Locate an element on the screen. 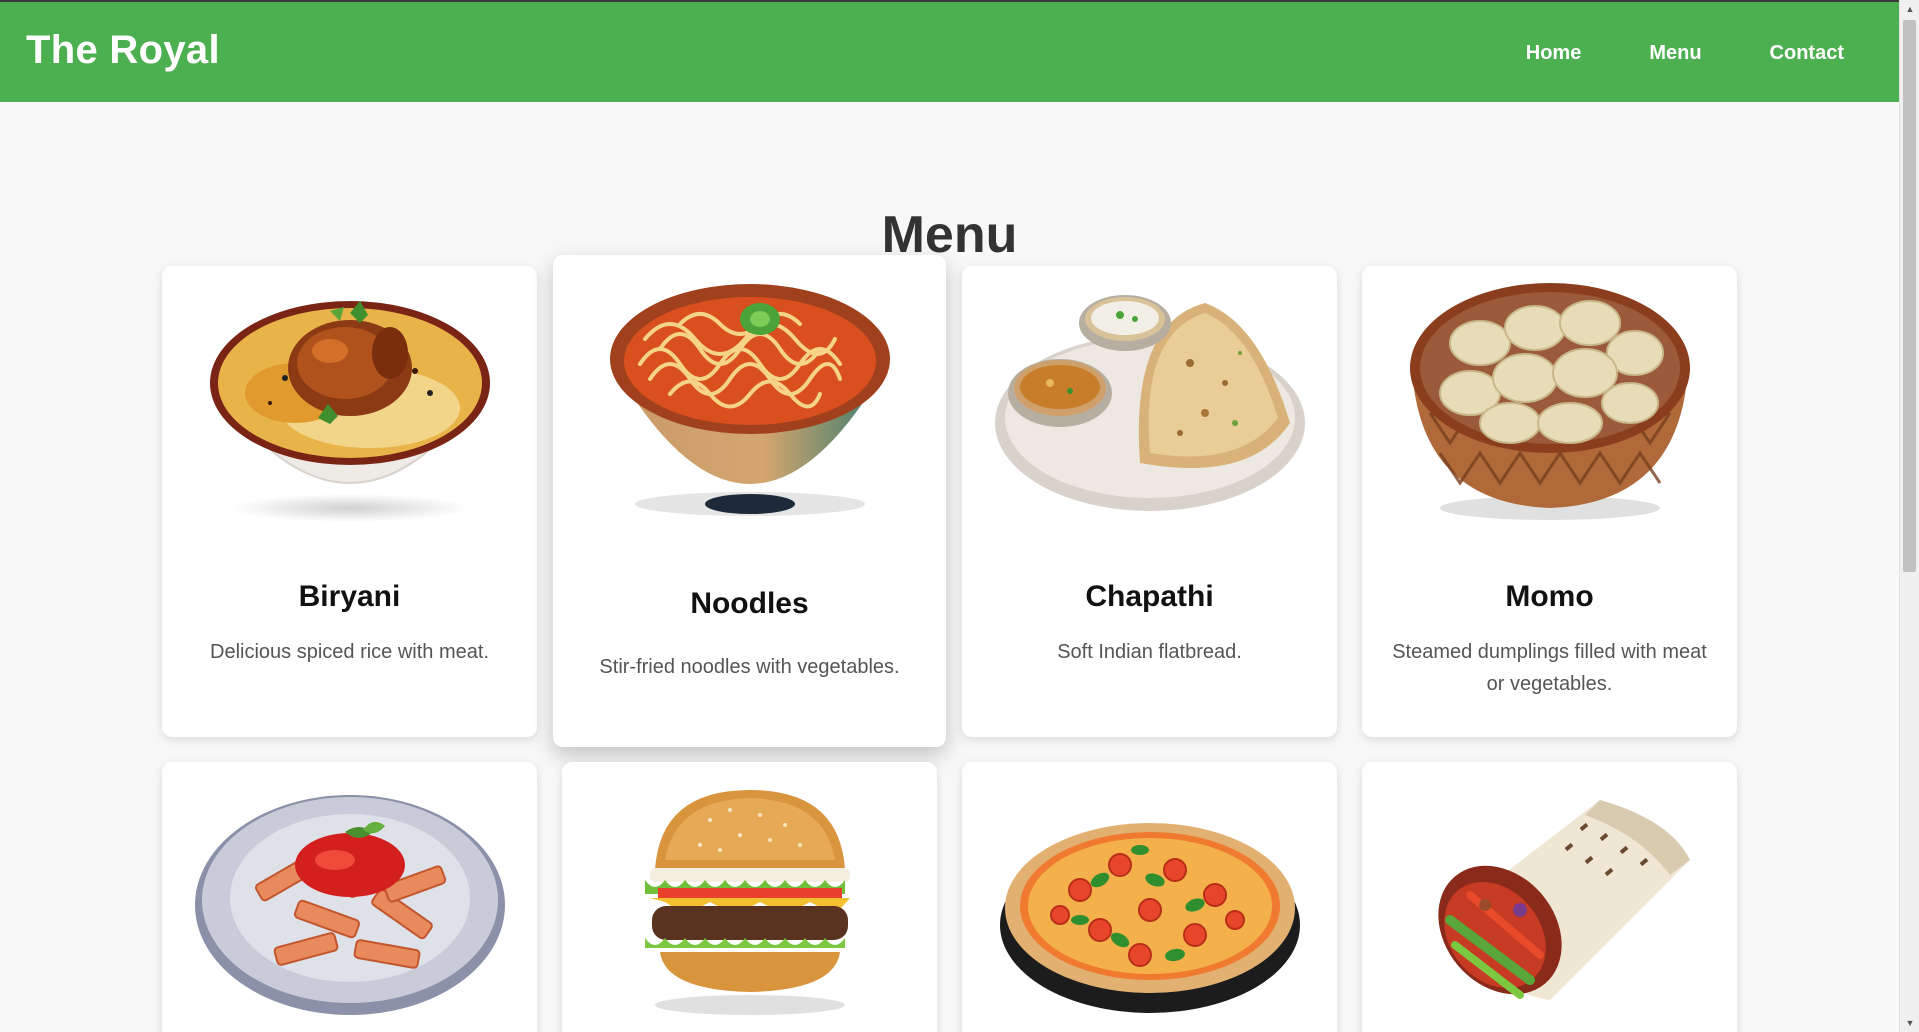 This screenshot has width=1919, height=1032. menu-card-wrap is located at coordinates (1549, 897).